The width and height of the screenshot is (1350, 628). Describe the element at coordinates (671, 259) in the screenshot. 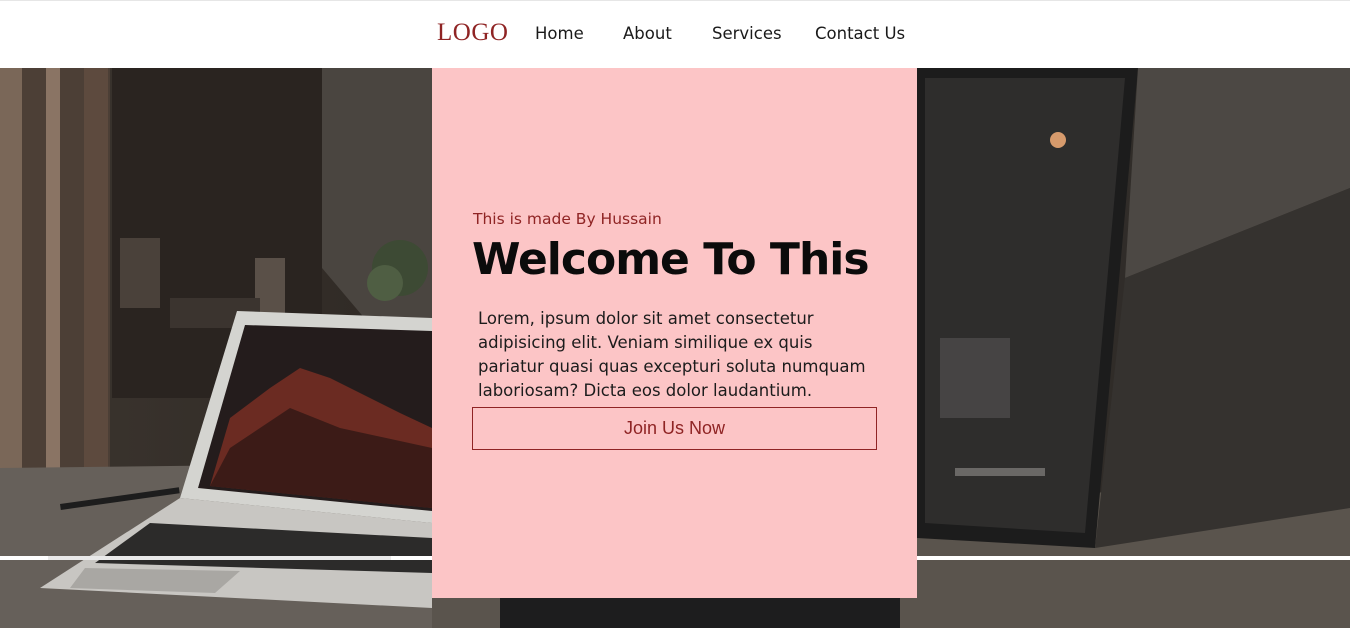

I see `hero-title: Welcome To This` at that location.